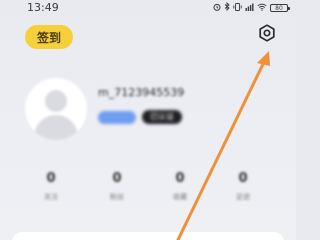 The height and width of the screenshot is (240, 320). I want to click on avatar, so click(56, 109).